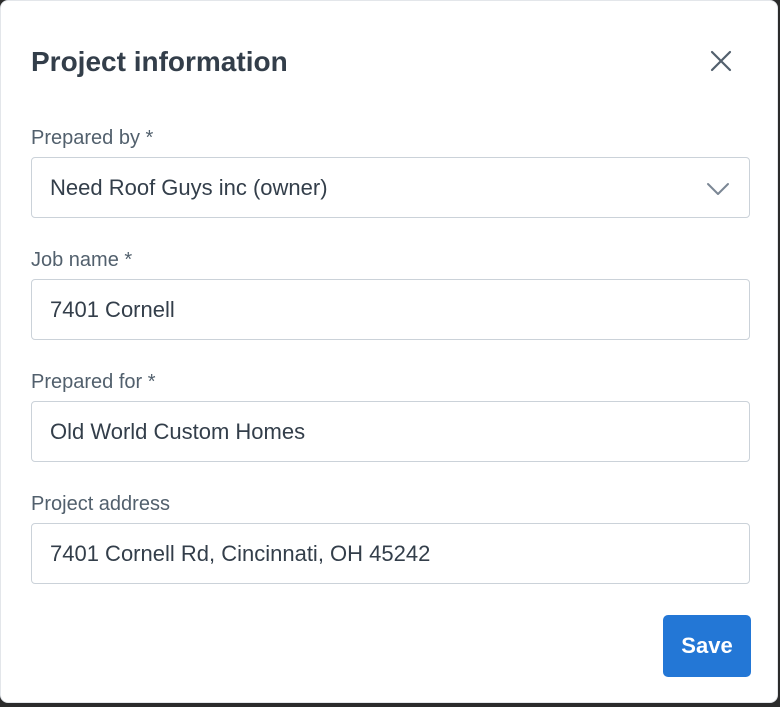  I want to click on prepared-by-select: Need Roof Guys inc (owner), so click(390, 187).